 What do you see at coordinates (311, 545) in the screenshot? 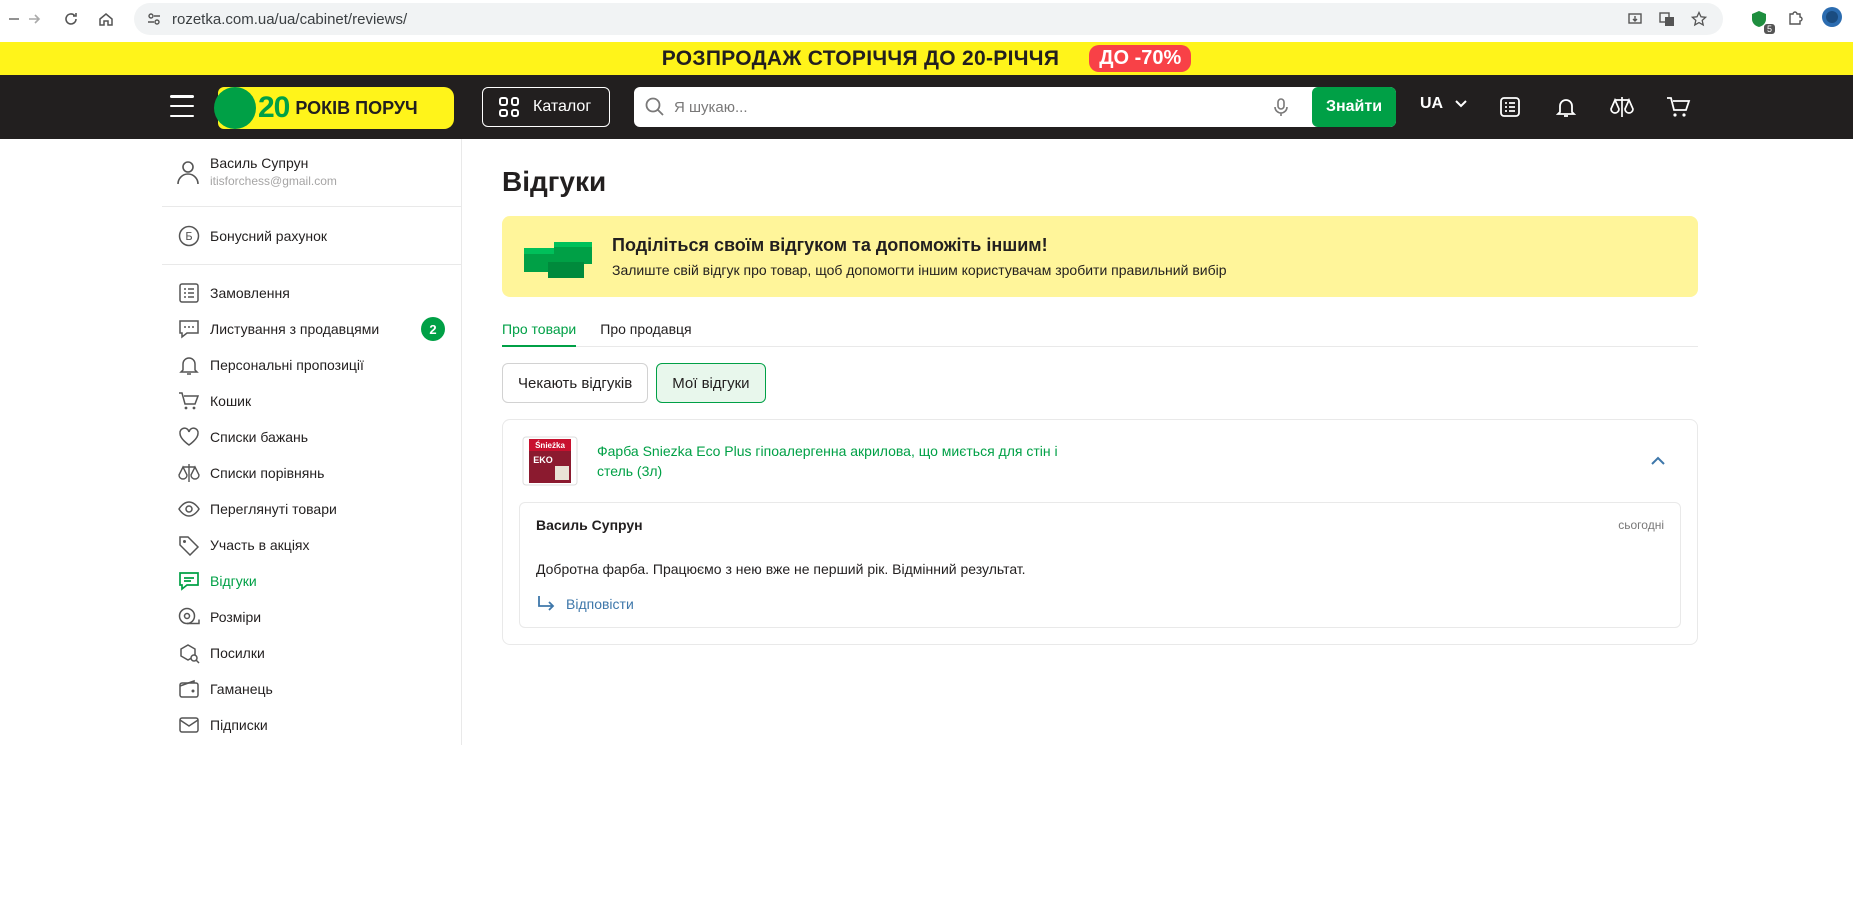
I see `sidebar-item-promotions: Участь в акціях` at bounding box center [311, 545].